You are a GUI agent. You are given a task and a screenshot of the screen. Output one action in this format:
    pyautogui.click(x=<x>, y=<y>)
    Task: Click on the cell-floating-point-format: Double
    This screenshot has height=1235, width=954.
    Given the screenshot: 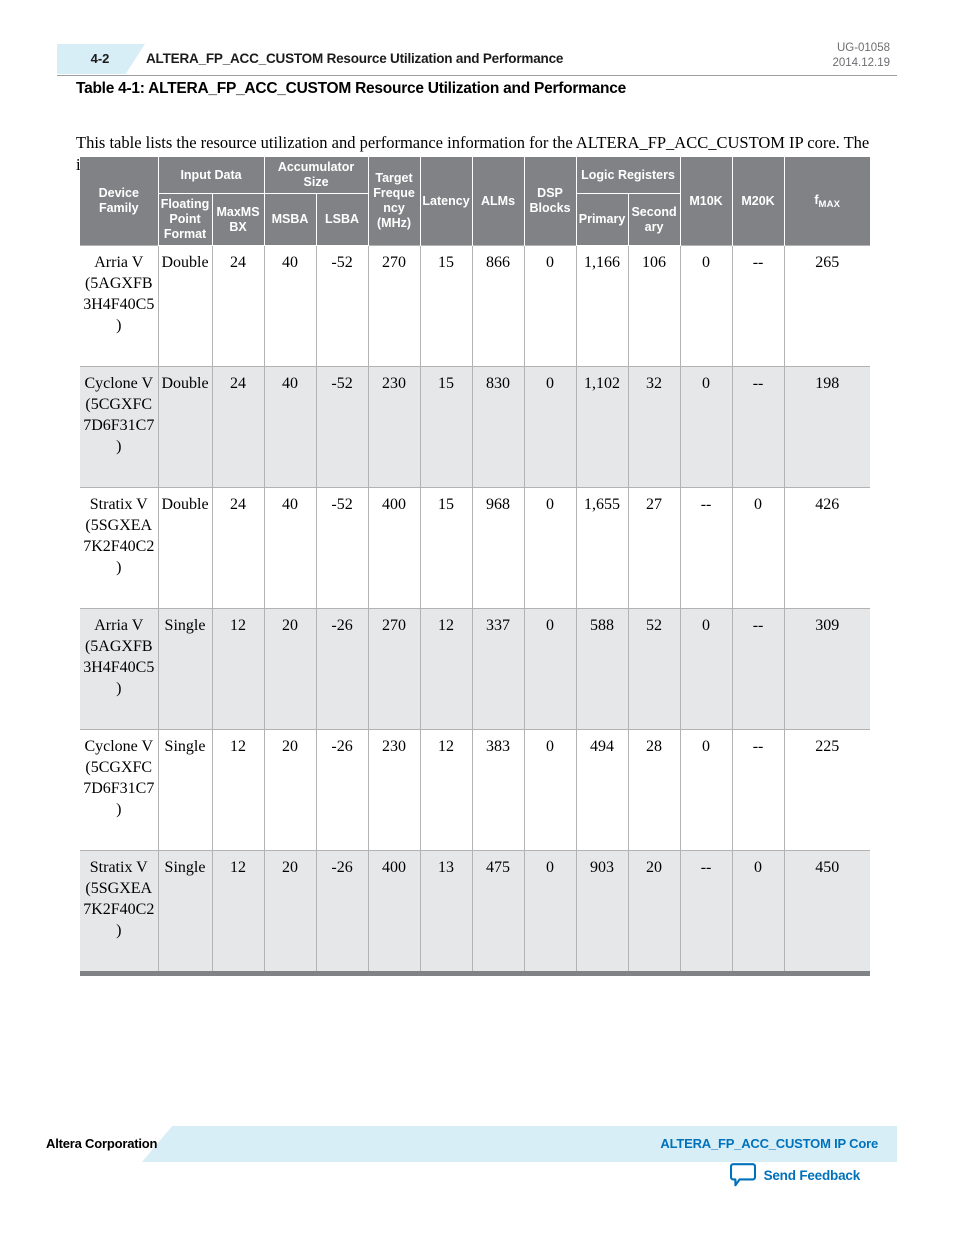 What is the action you would take?
    pyautogui.click(x=184, y=548)
    